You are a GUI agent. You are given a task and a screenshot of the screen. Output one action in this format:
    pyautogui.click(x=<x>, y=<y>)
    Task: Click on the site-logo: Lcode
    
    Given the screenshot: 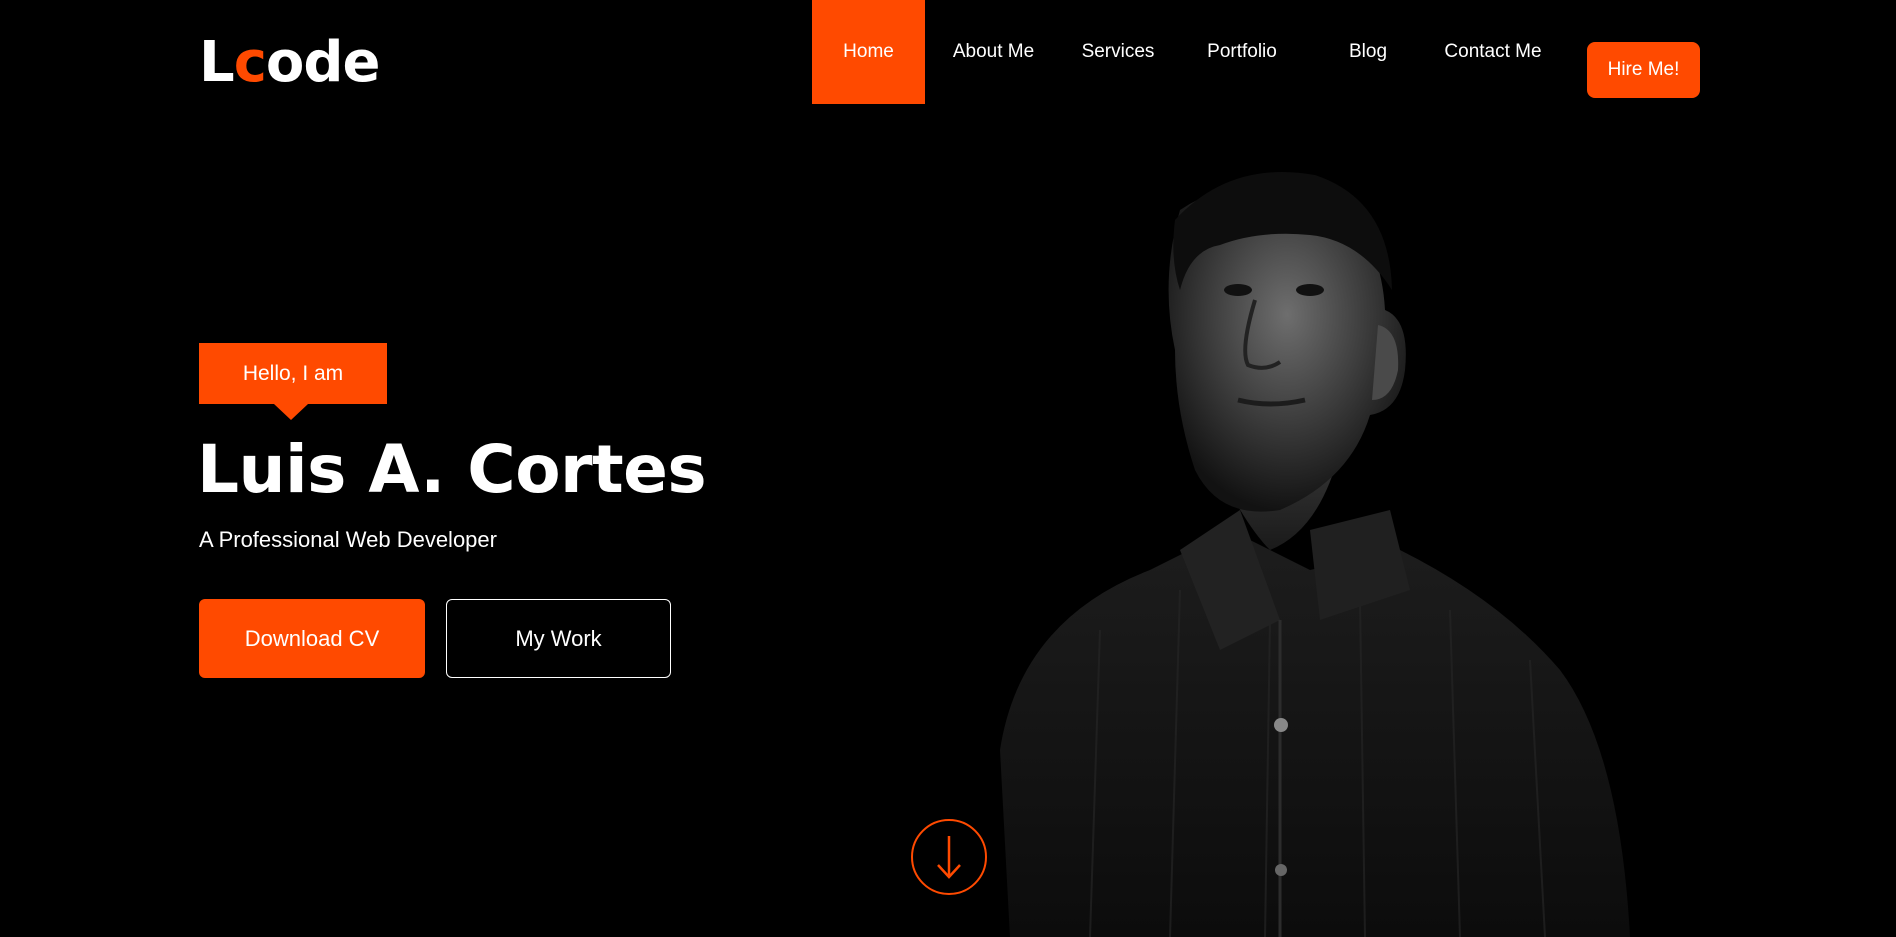 What is the action you would take?
    pyautogui.click(x=290, y=63)
    